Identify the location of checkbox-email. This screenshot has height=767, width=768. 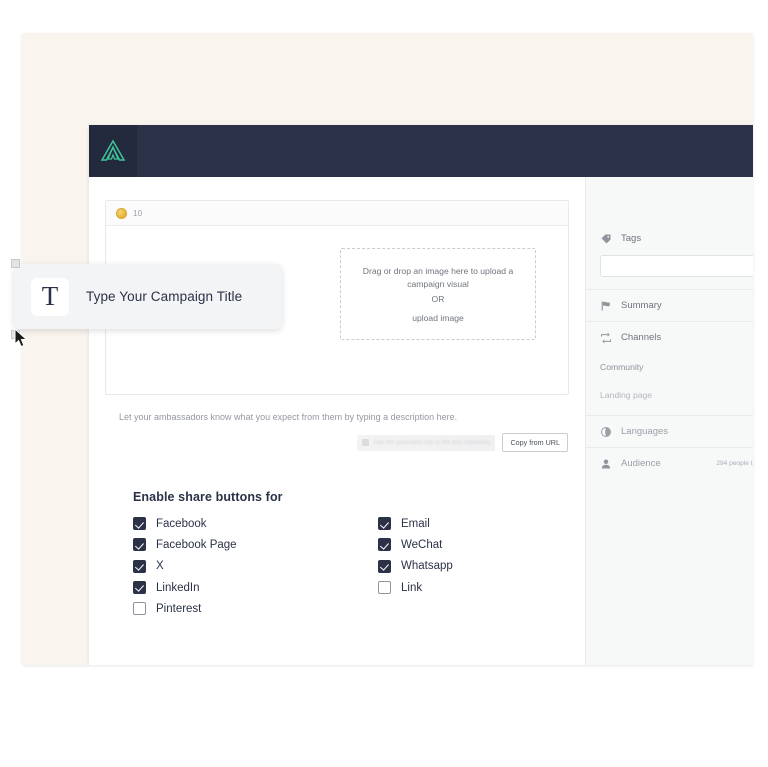
(384, 524).